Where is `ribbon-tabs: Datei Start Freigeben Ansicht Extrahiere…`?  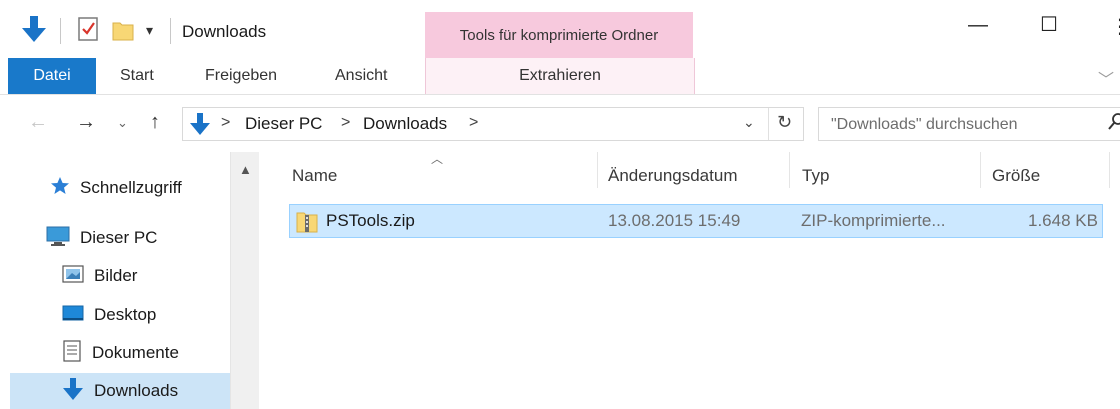 ribbon-tabs: Datei Start Freigeben Ansicht Extrahiere… is located at coordinates (560, 76).